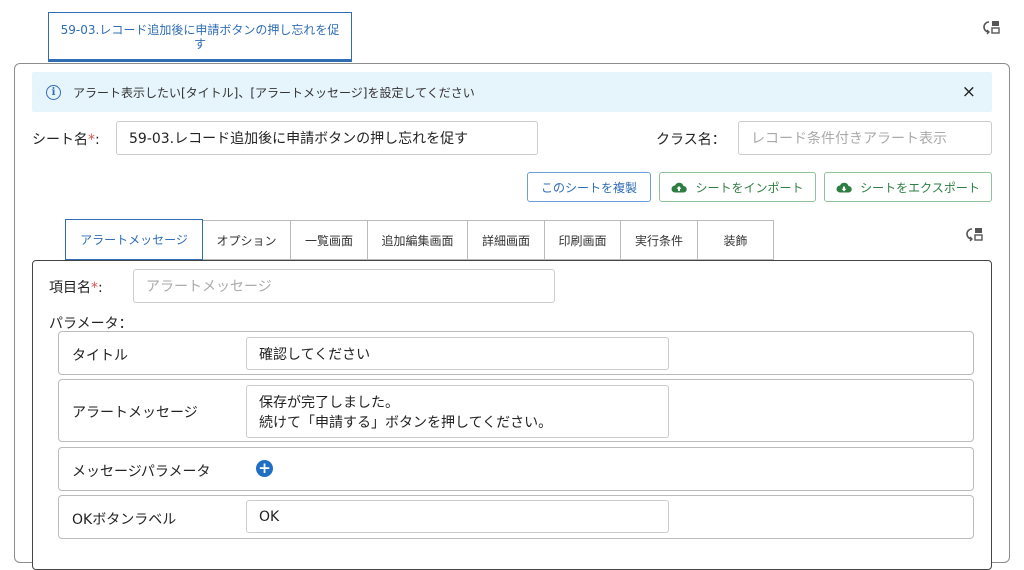 This screenshot has width=1024, height=570. I want to click on tab-alert-message: アラートメッセージ, so click(134, 239).